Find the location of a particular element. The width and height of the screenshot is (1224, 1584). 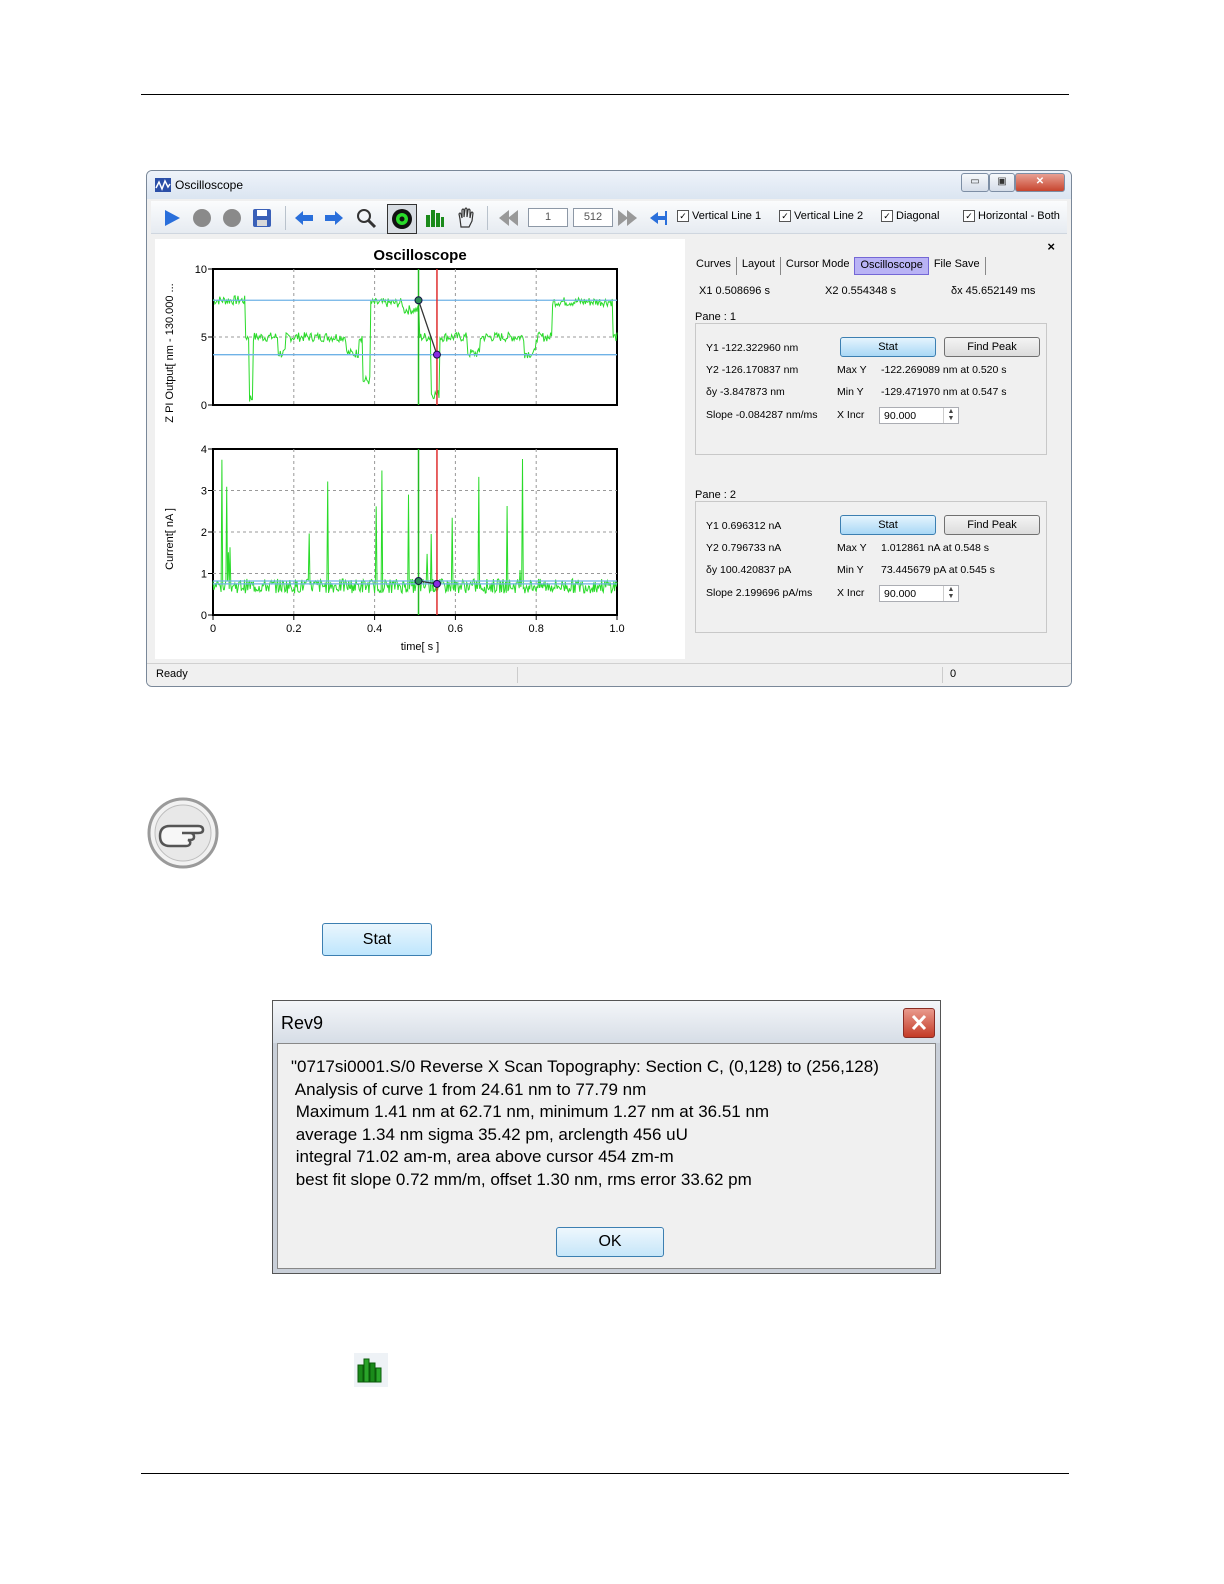

zoom-icon is located at coordinates (366, 218).